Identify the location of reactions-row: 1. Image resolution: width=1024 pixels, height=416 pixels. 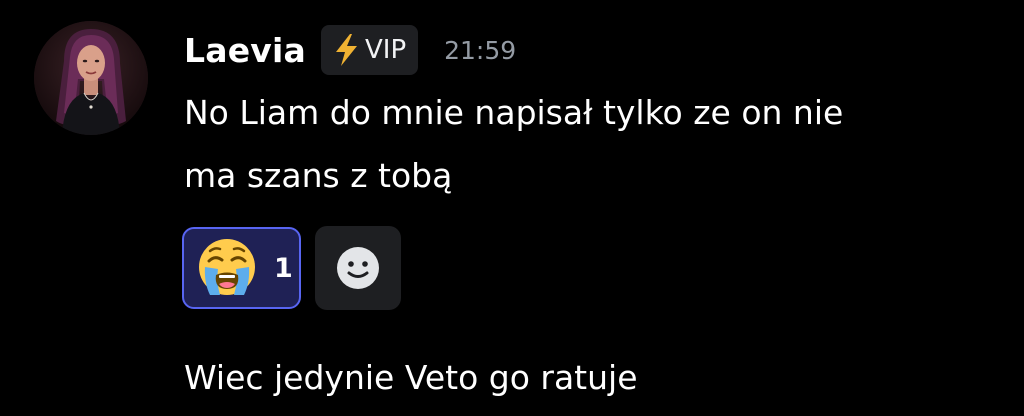
(291, 268).